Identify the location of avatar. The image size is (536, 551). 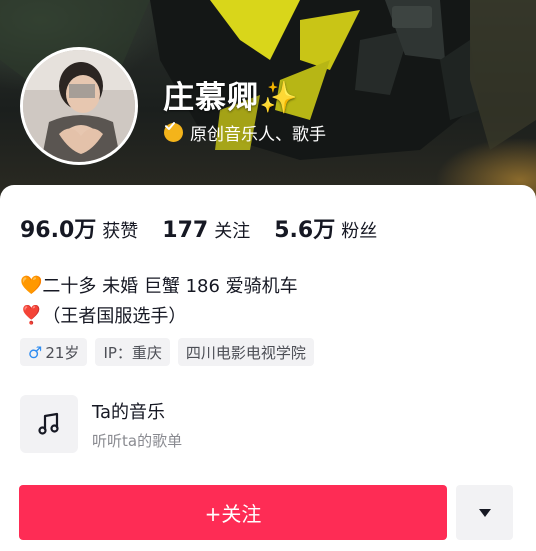
(79, 106).